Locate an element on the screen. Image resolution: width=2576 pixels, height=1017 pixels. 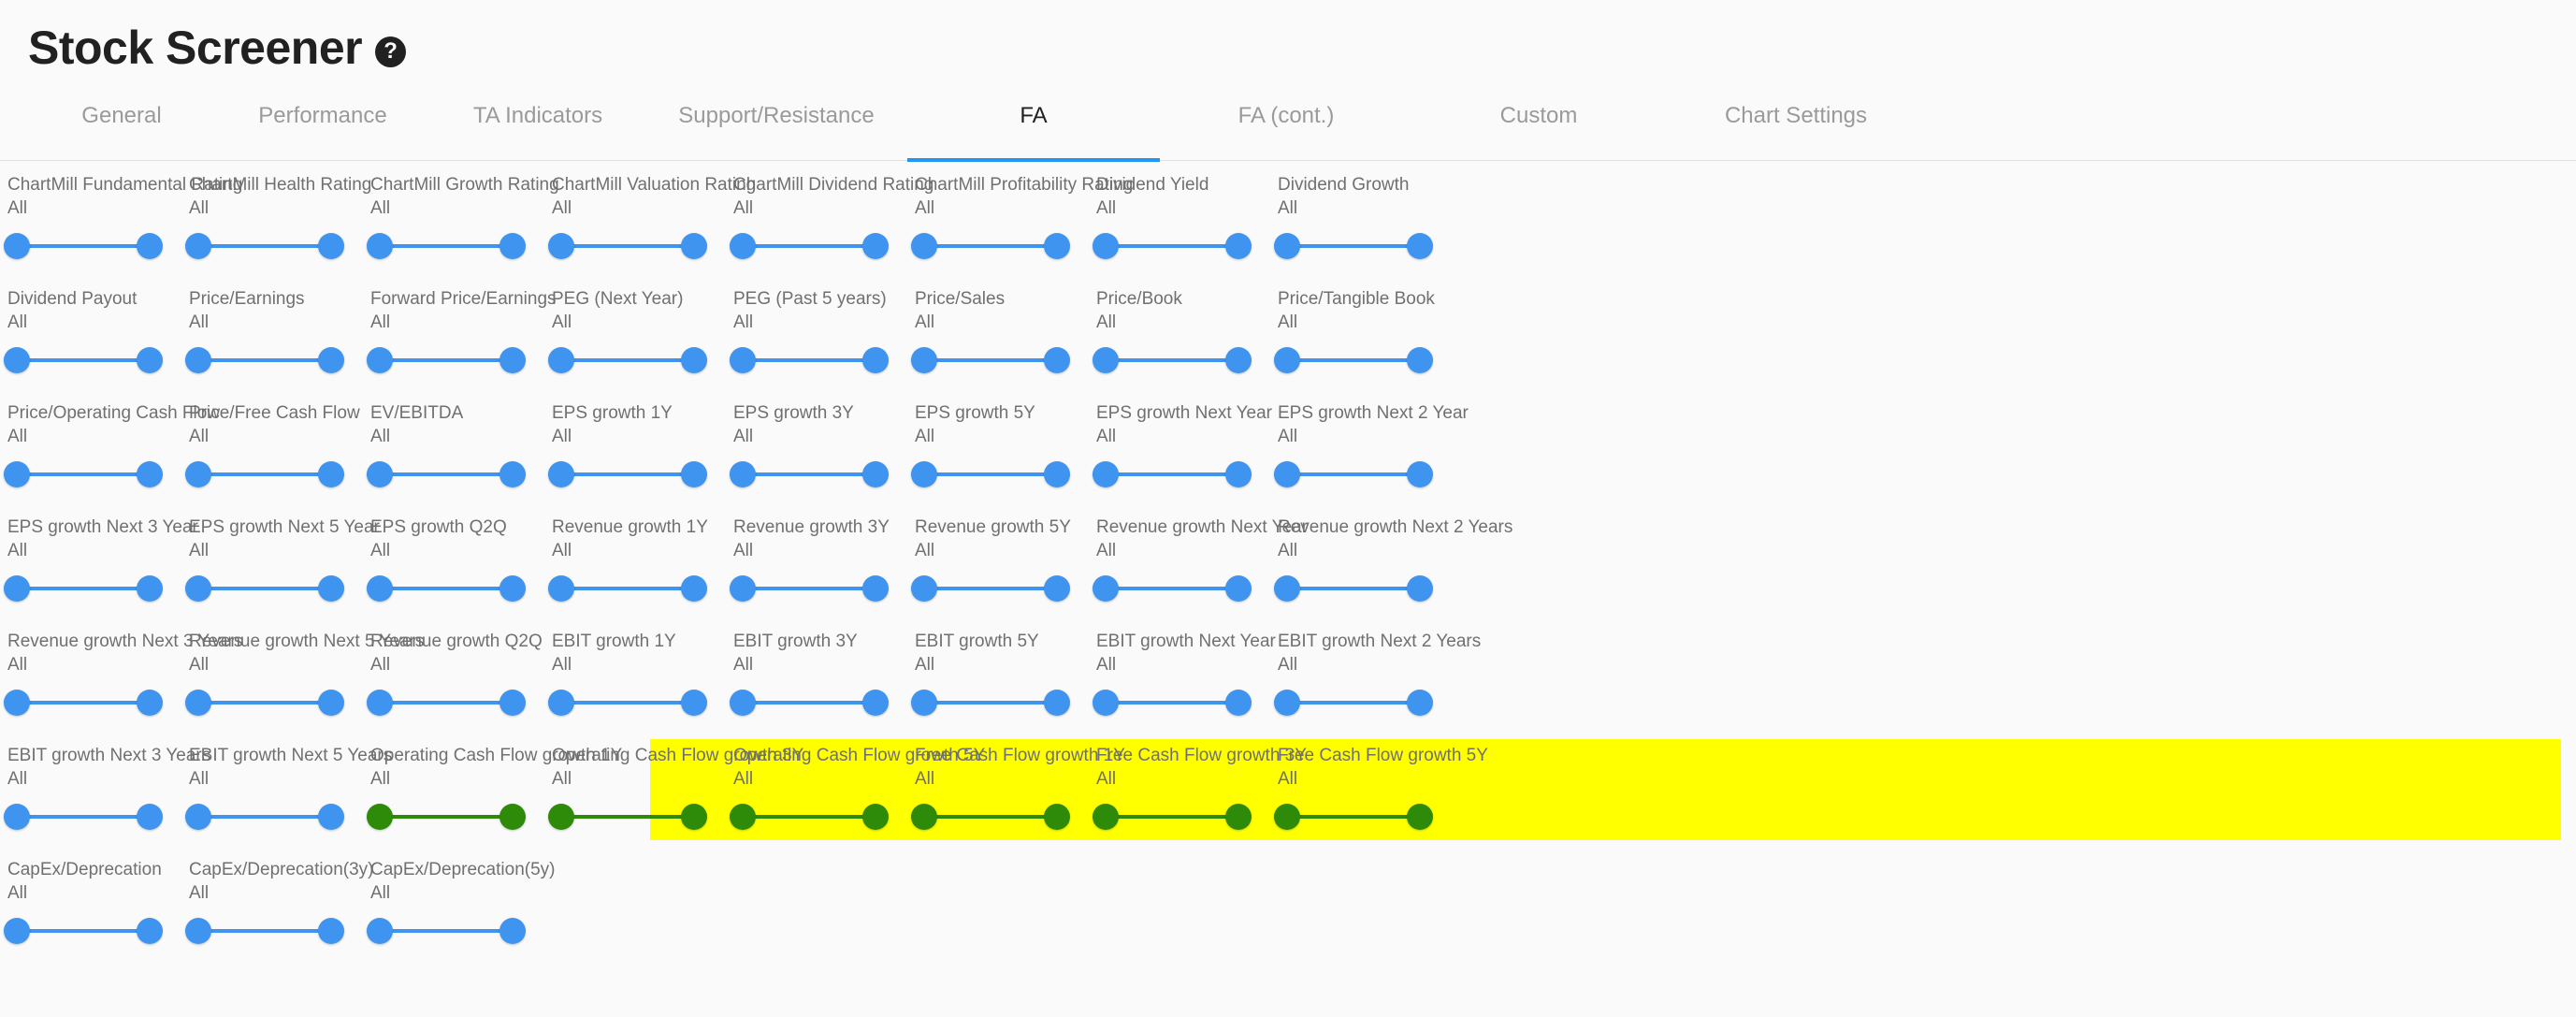
range-slider-eps-growth-next-5-year is located at coordinates (264, 589).